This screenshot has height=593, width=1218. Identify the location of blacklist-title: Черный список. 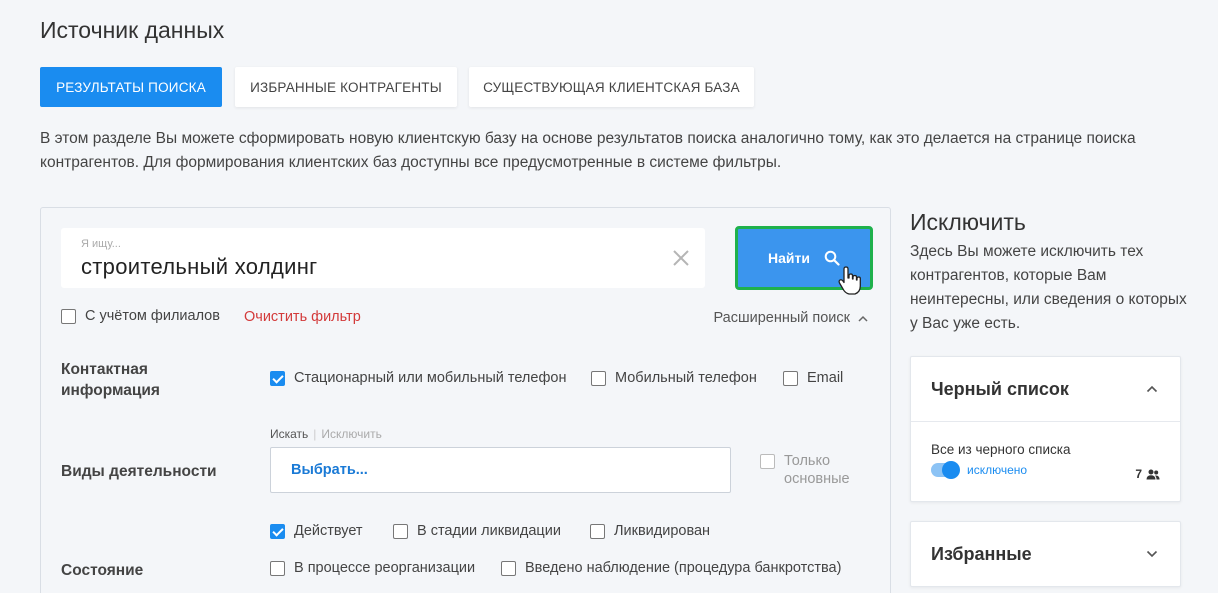
(1000, 388).